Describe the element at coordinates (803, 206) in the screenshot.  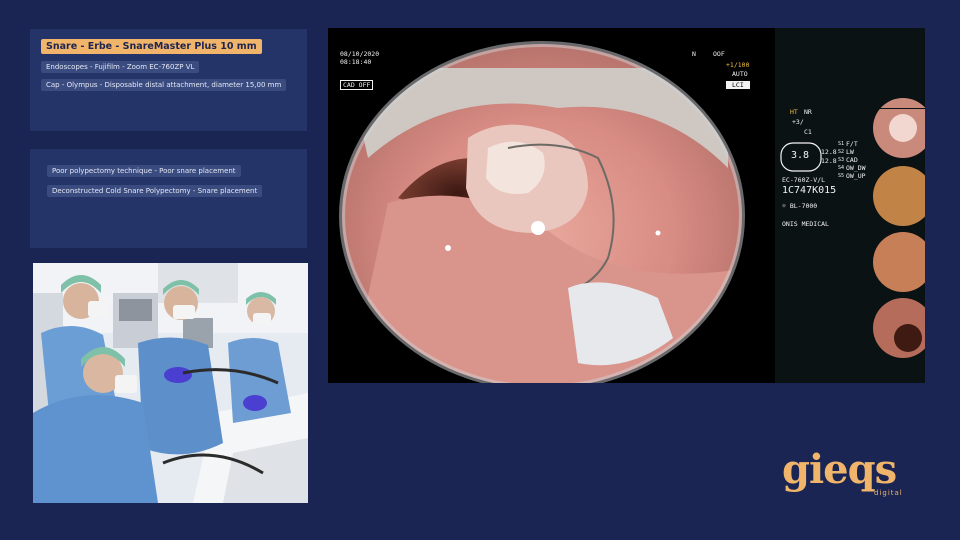
I see `osd-light-label: BL-7000` at that location.